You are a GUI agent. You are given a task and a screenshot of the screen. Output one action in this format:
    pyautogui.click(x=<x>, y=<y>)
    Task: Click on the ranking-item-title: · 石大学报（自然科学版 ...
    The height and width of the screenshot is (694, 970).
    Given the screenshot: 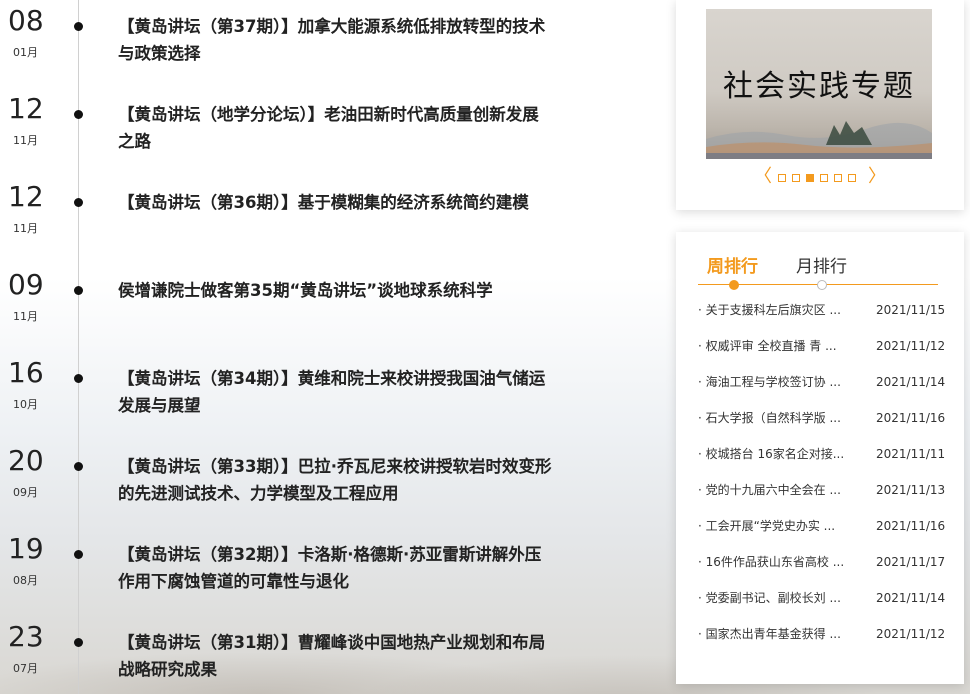 What is the action you would take?
    pyautogui.click(x=782, y=418)
    